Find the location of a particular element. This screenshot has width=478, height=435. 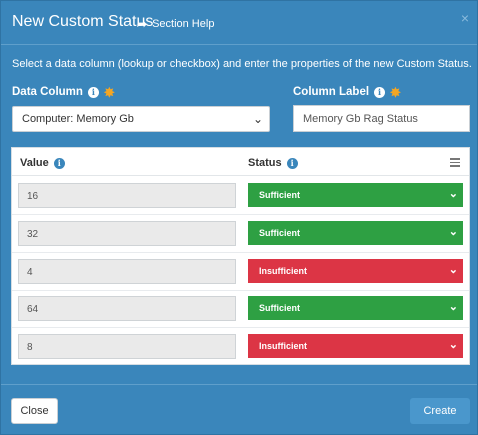

close-icon: × is located at coordinates (465, 18).